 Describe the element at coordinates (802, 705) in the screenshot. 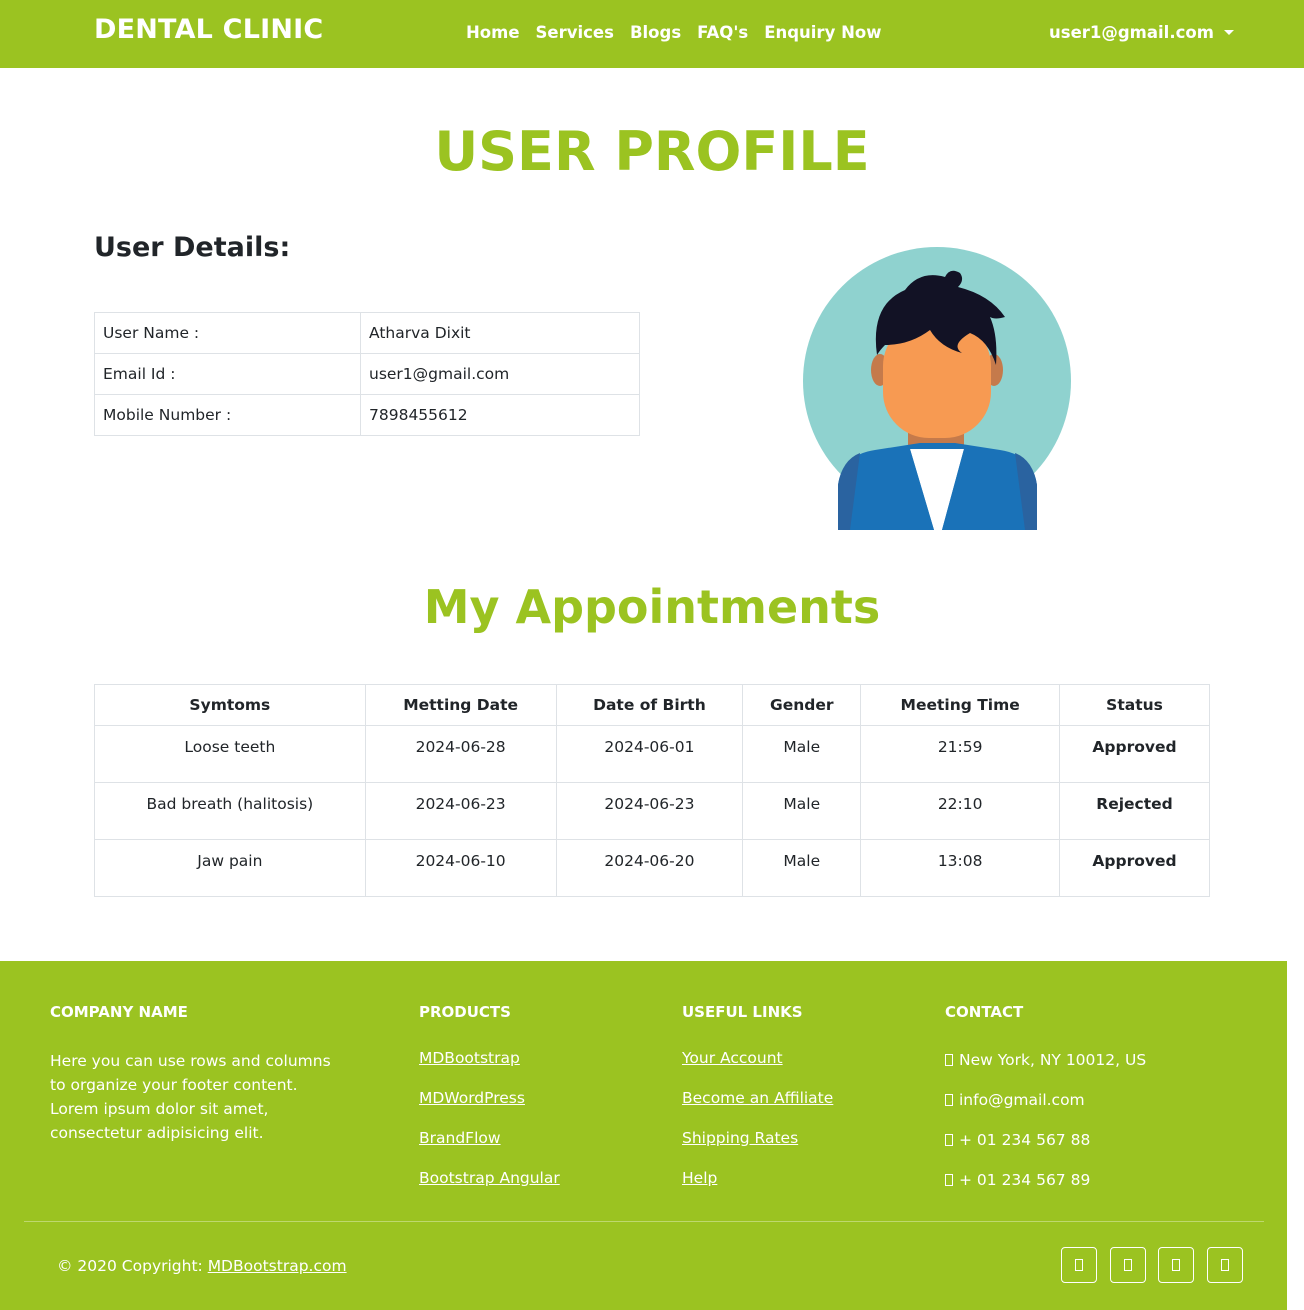

I see `header-gender: Gender` at that location.